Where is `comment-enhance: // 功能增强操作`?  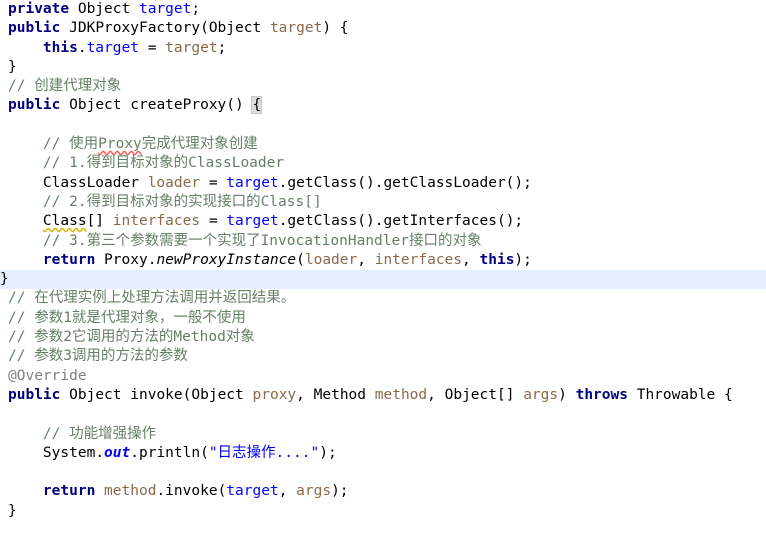 comment-enhance: // 功能增强操作 is located at coordinates (99, 433).